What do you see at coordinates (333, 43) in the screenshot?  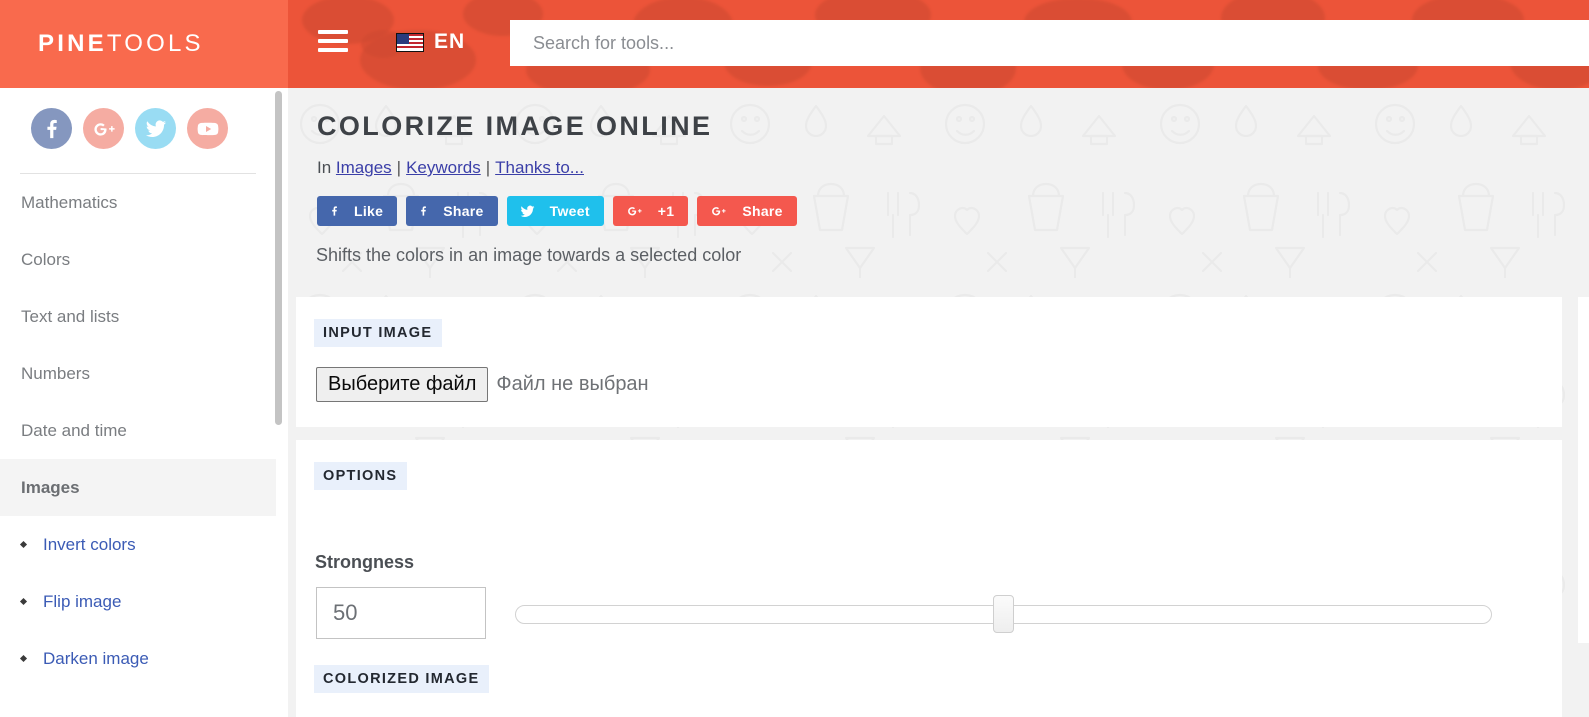 I see `hamburger-icon` at bounding box center [333, 43].